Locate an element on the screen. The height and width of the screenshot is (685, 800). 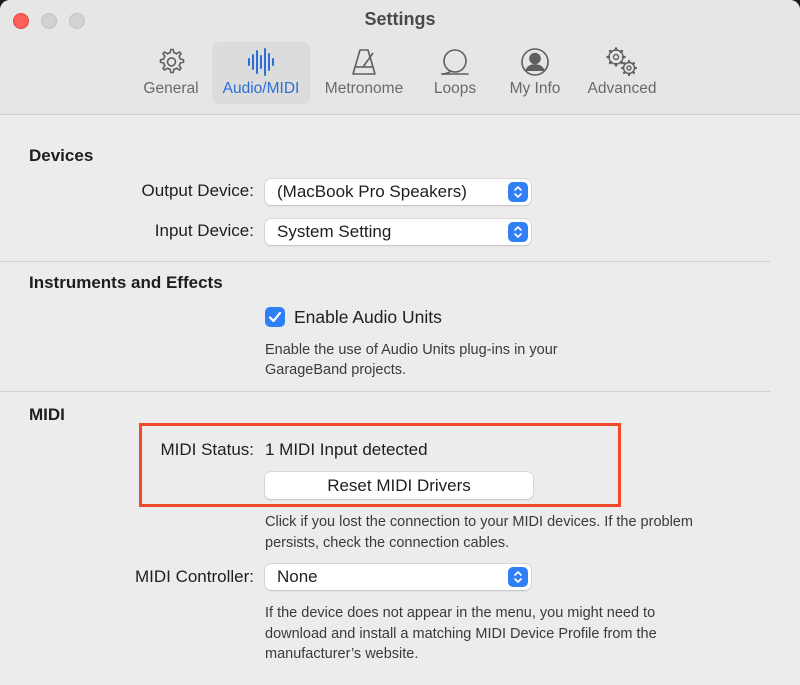
tab-loops: Loops is located at coordinates (455, 73).